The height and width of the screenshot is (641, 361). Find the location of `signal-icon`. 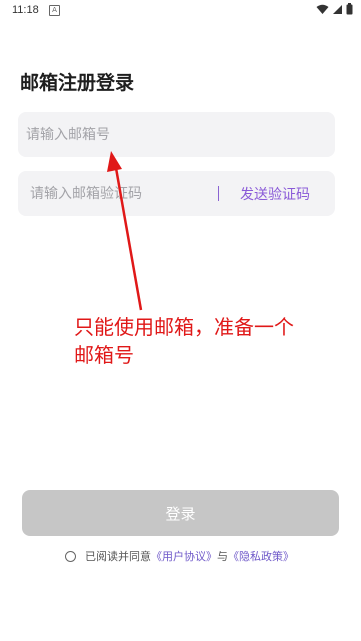

signal-icon is located at coordinates (337, 9).